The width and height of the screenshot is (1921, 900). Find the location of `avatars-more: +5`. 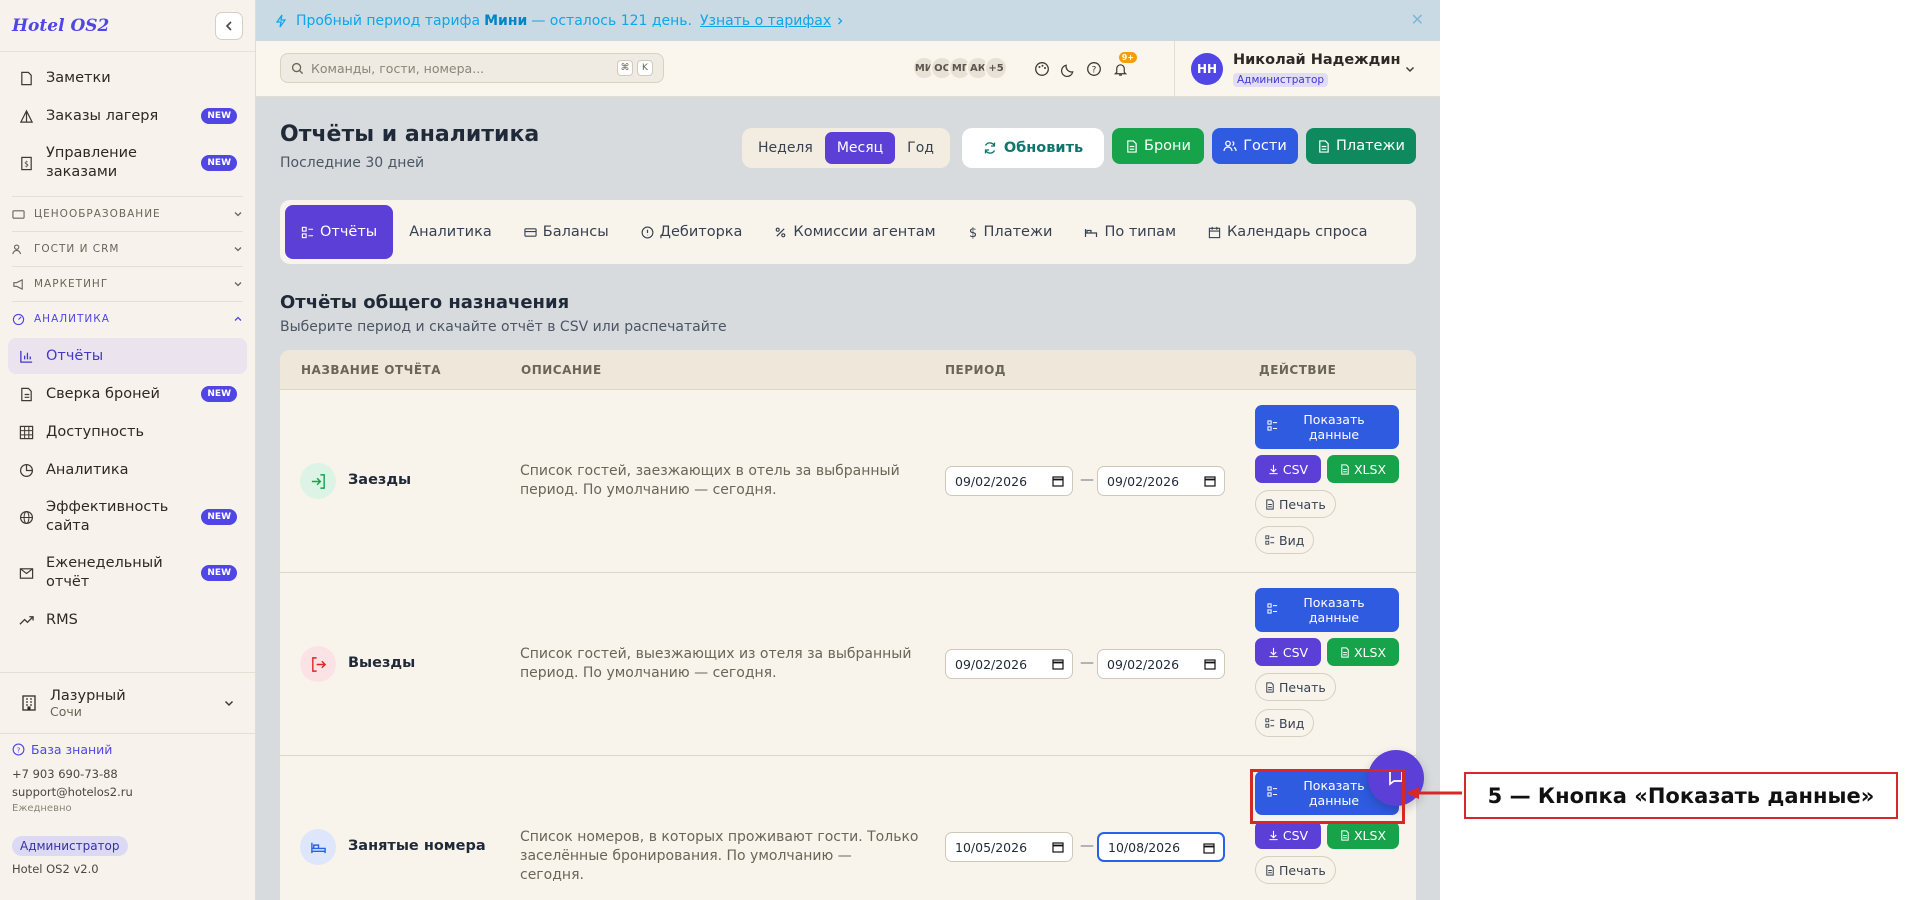

avatars-more: +5 is located at coordinates (996, 68).